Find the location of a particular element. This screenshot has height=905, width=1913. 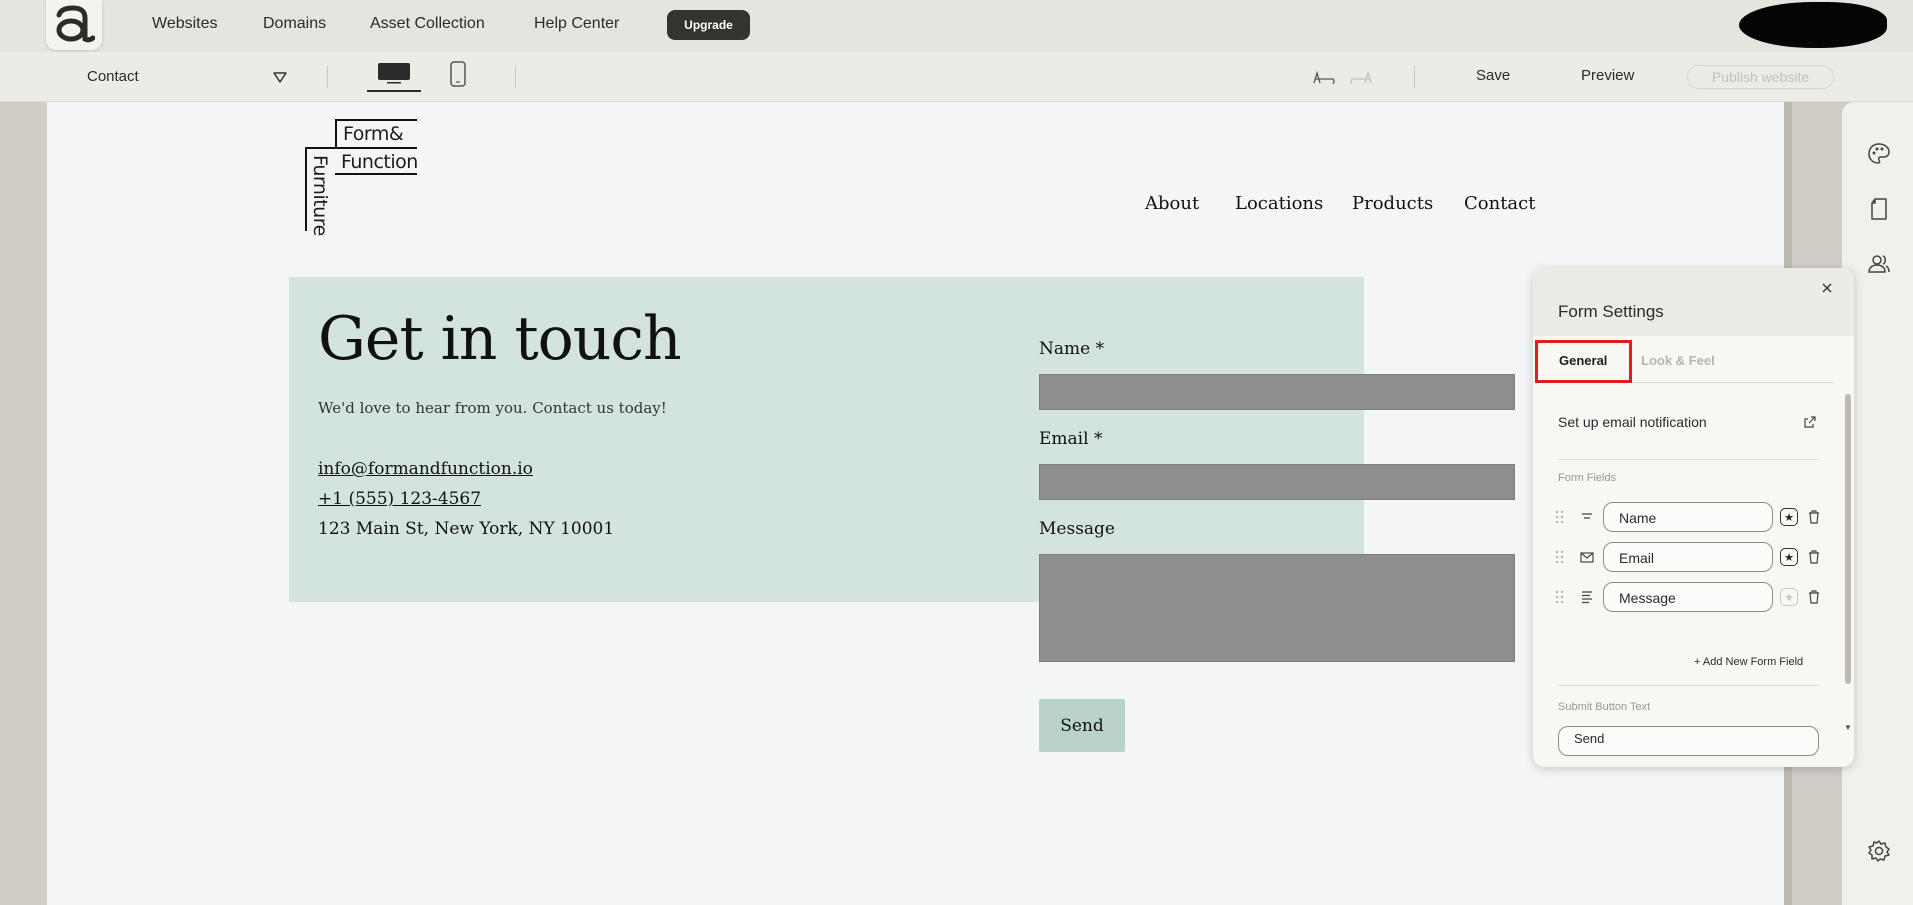

nav-help-center: Help Center is located at coordinates (576, 24).